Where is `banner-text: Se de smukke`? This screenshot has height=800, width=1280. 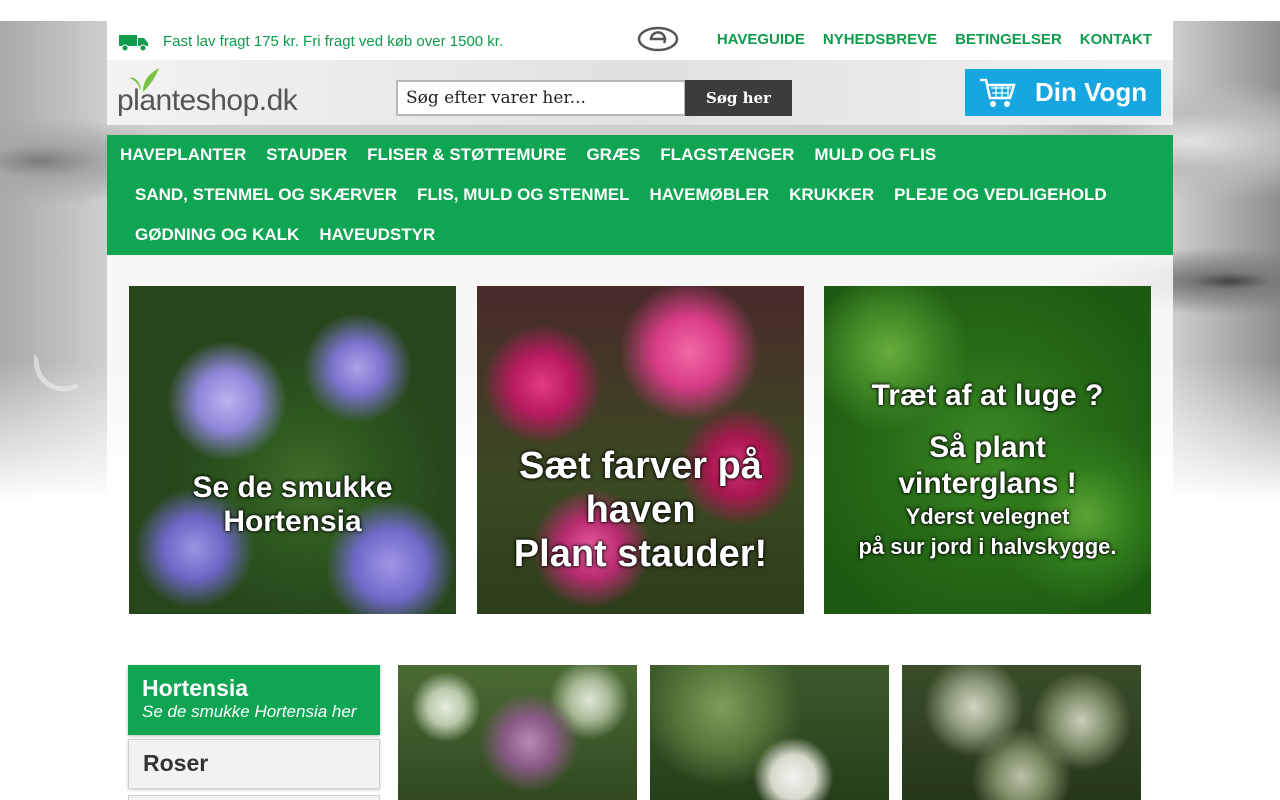 banner-text: Se de smukke is located at coordinates (292, 487).